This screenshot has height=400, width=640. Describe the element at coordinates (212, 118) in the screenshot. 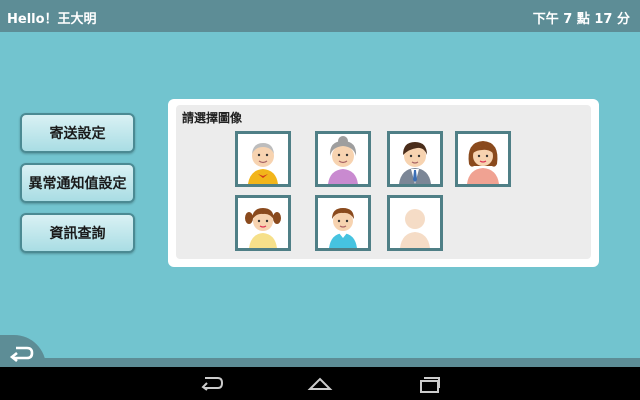

I see `panel-title: 請選擇圖像` at that location.